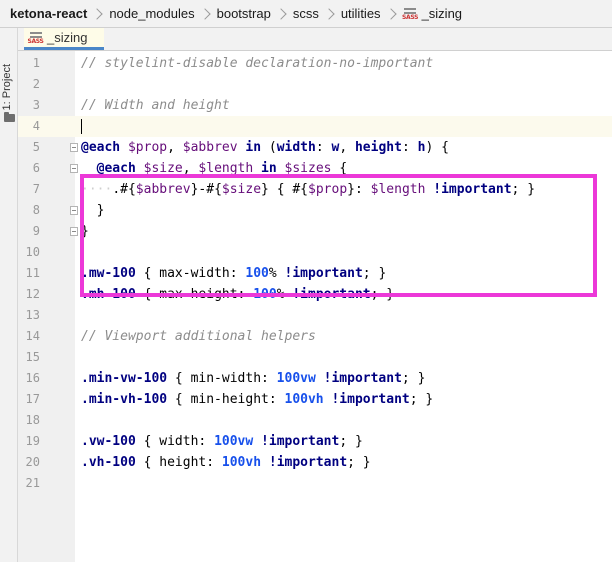  I want to click on code-line: 20 .vh-100 { height: 100vh !important; }, so click(315, 462).